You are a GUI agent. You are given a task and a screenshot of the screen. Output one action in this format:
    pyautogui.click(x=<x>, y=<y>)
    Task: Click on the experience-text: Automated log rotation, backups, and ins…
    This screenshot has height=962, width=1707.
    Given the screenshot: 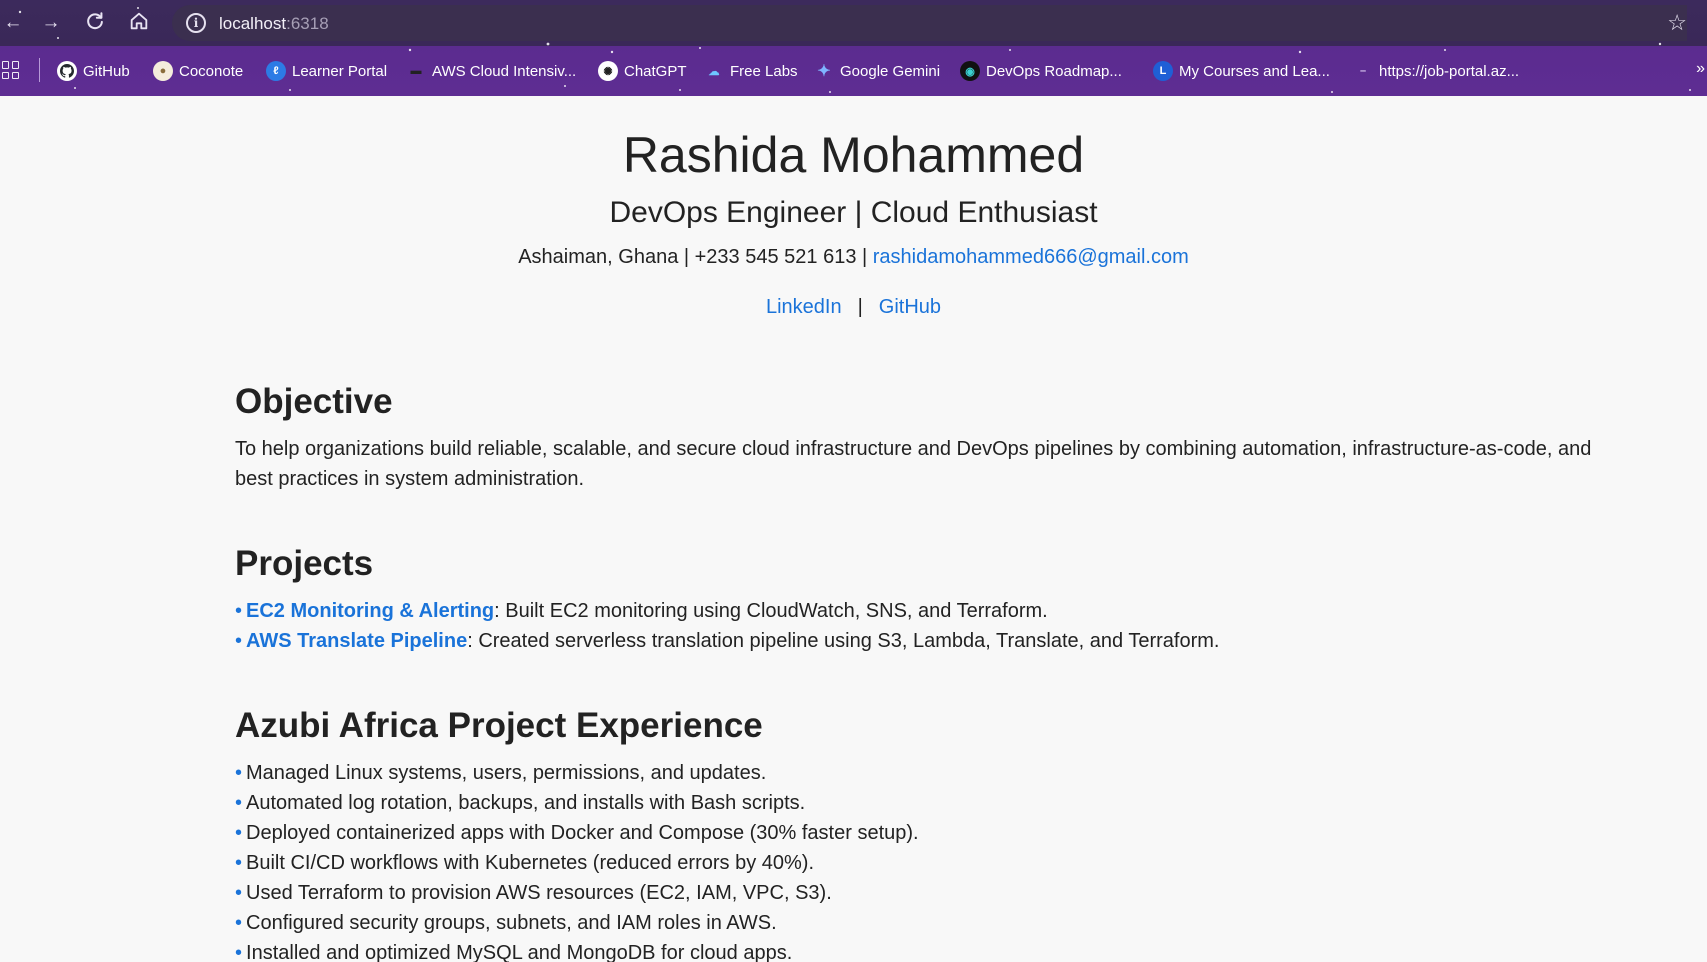 What is the action you would take?
    pyautogui.click(x=526, y=803)
    